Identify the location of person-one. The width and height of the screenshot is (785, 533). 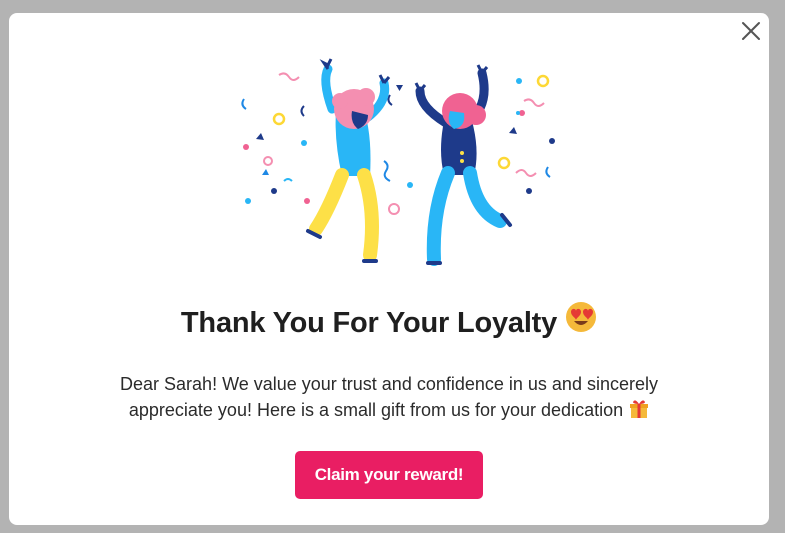
(348, 160).